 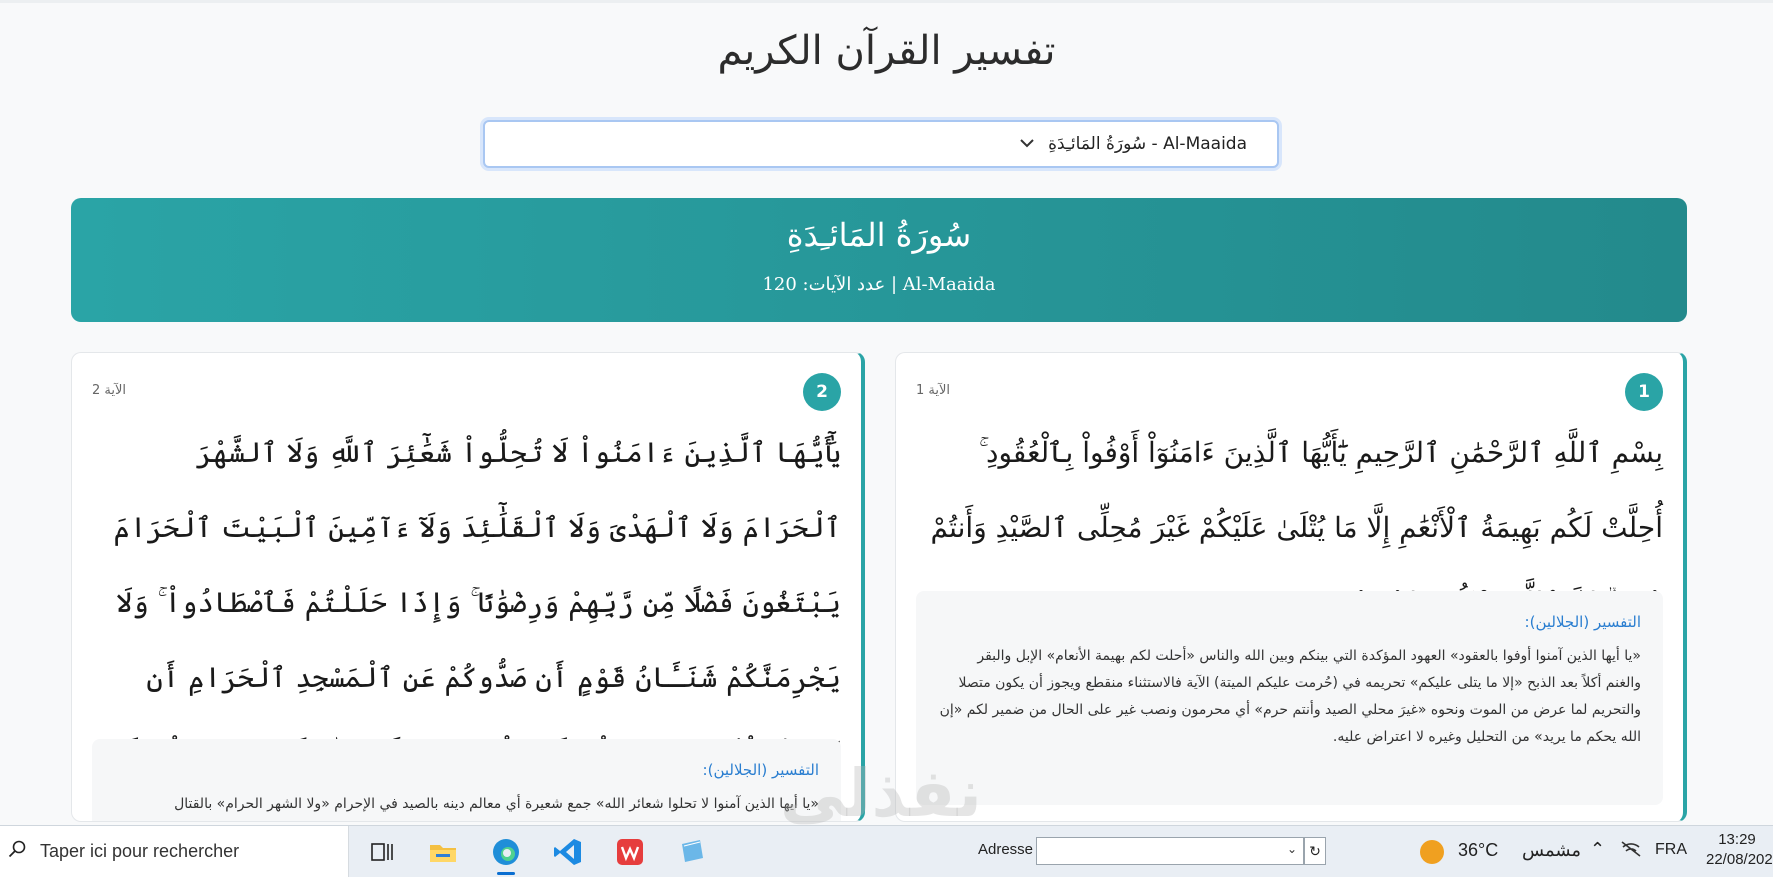 What do you see at coordinates (1027, 144) in the screenshot?
I see `chevron-down-icon` at bounding box center [1027, 144].